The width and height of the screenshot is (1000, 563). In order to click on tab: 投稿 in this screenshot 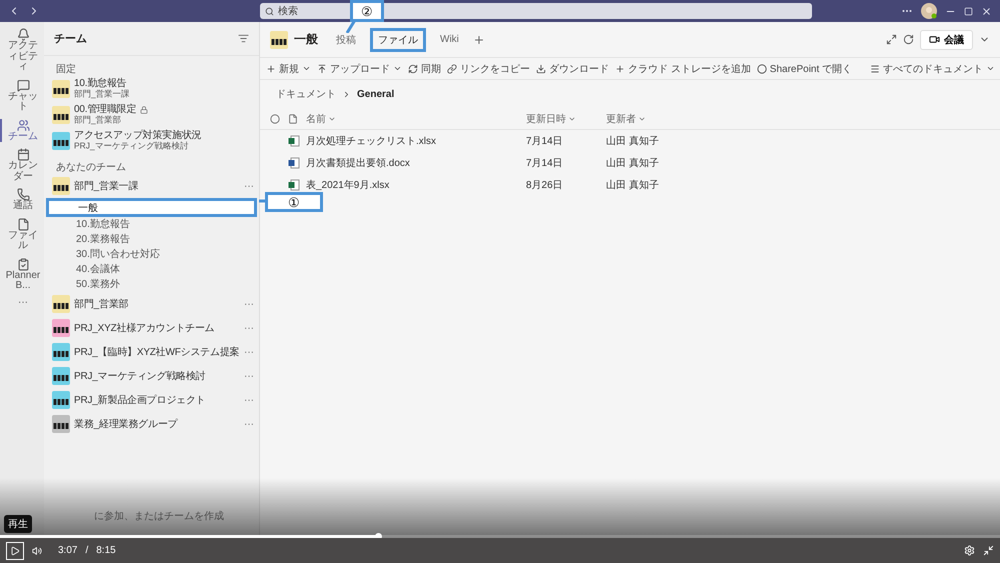, I will do `click(346, 40)`.